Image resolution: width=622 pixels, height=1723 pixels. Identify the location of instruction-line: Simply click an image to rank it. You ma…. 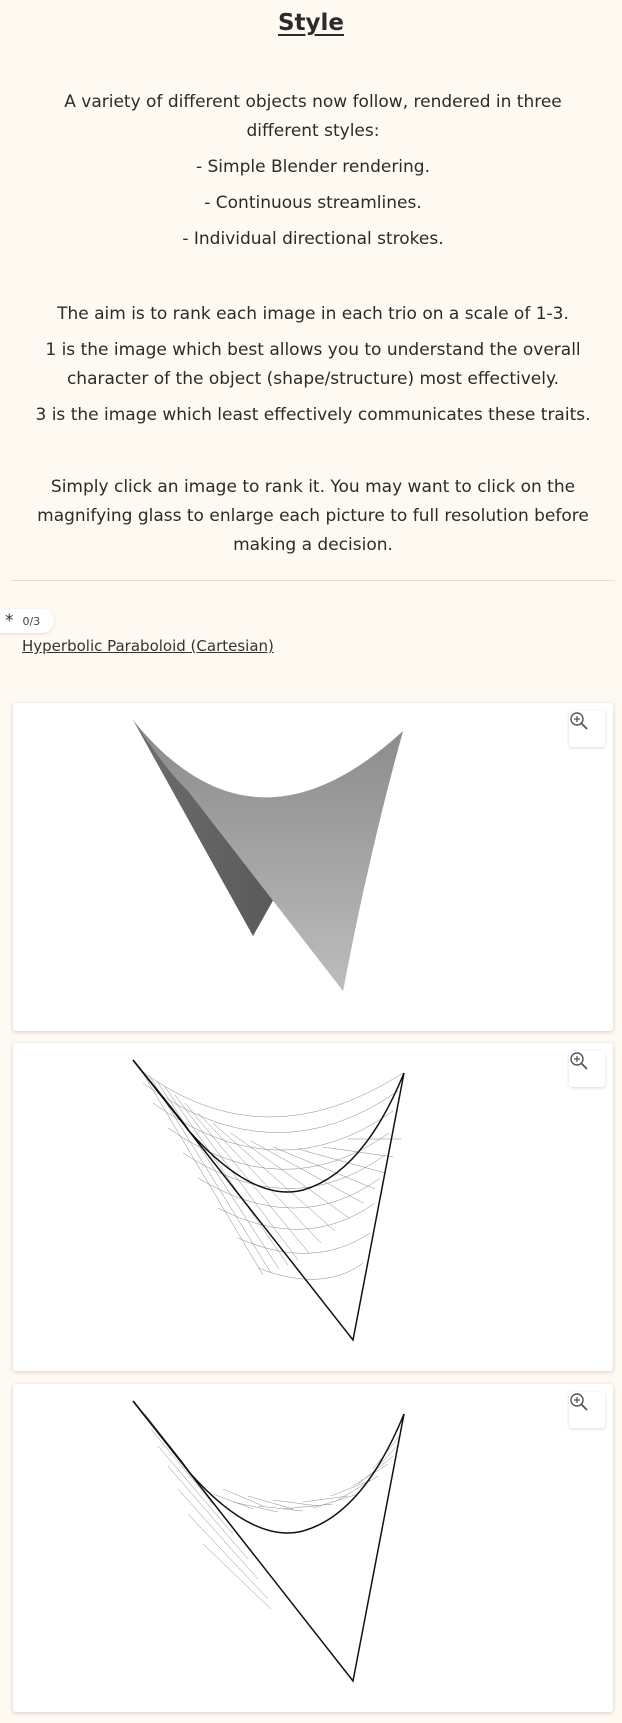
(313, 516).